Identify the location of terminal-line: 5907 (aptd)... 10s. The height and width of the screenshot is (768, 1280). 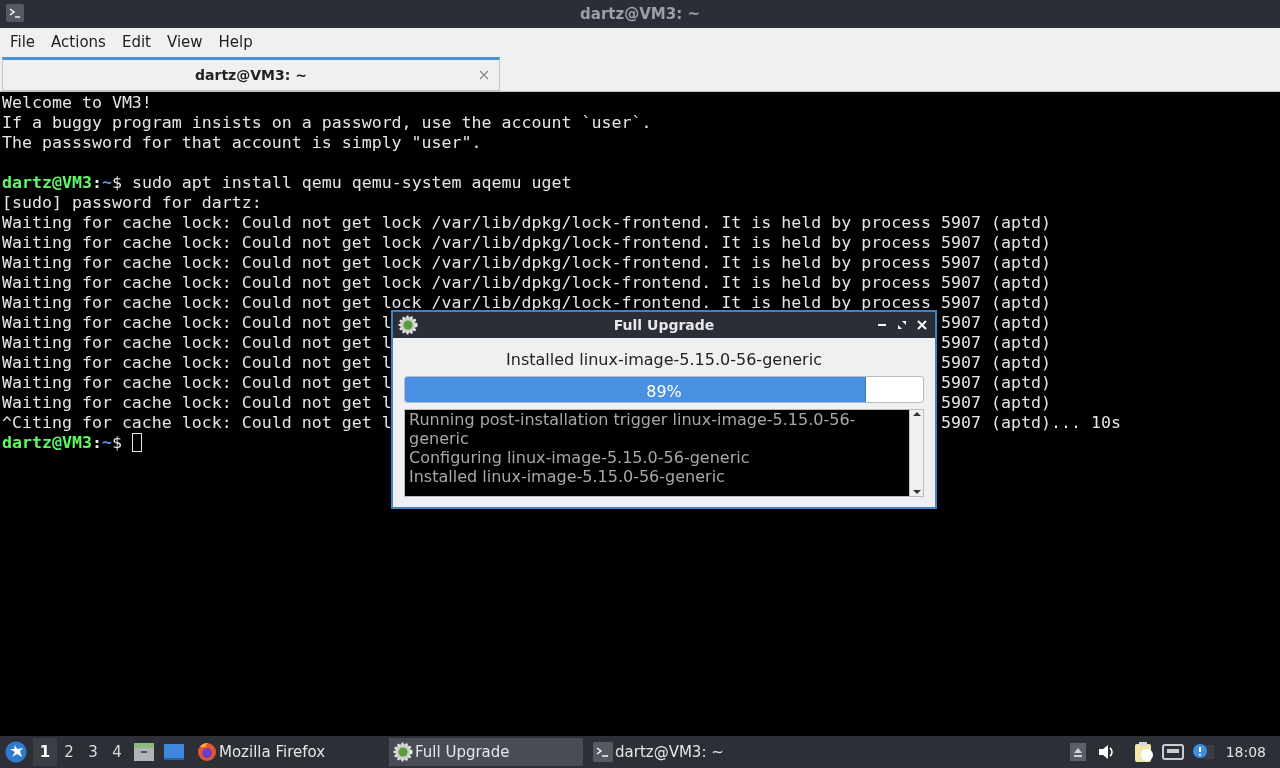
(1031, 423).